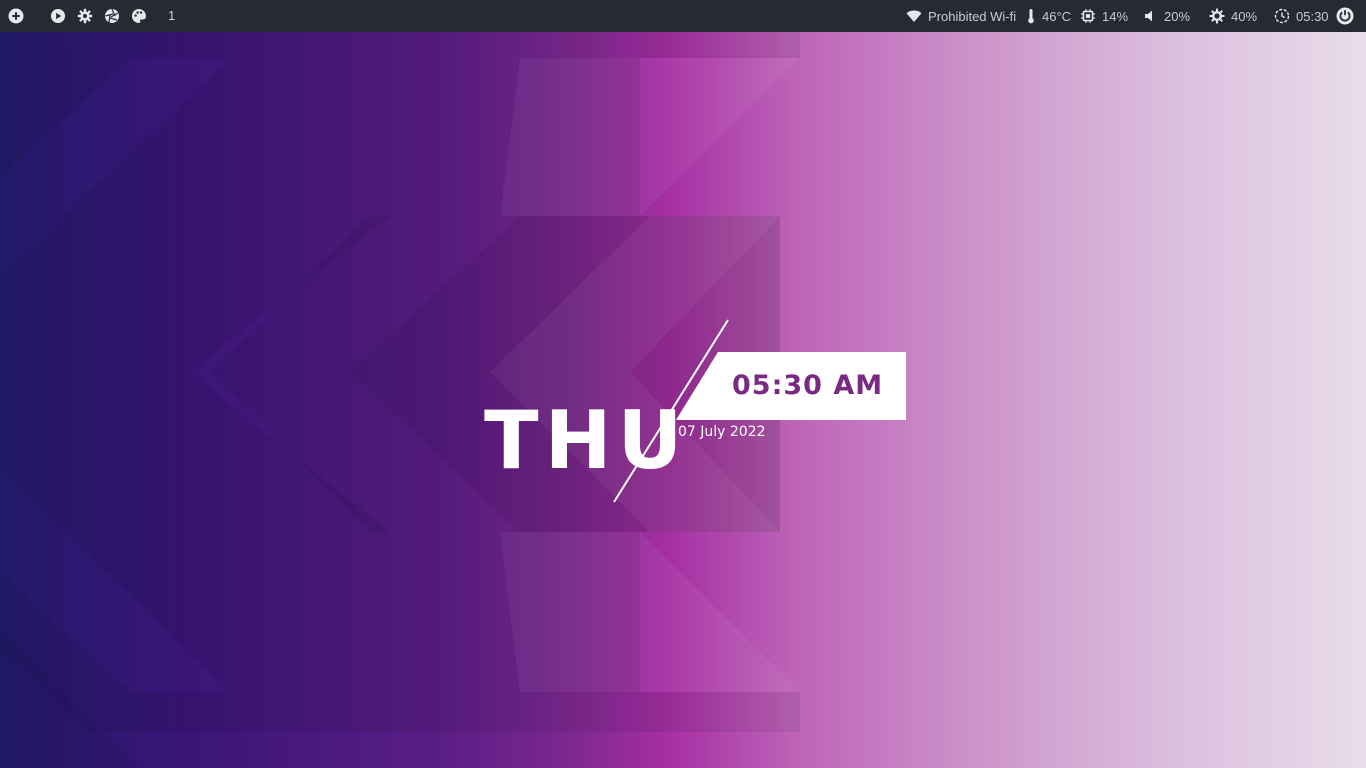 This screenshot has width=1366, height=768. Describe the element at coordinates (808, 385) in the screenshot. I see `time-display: 05:30 AM` at that location.